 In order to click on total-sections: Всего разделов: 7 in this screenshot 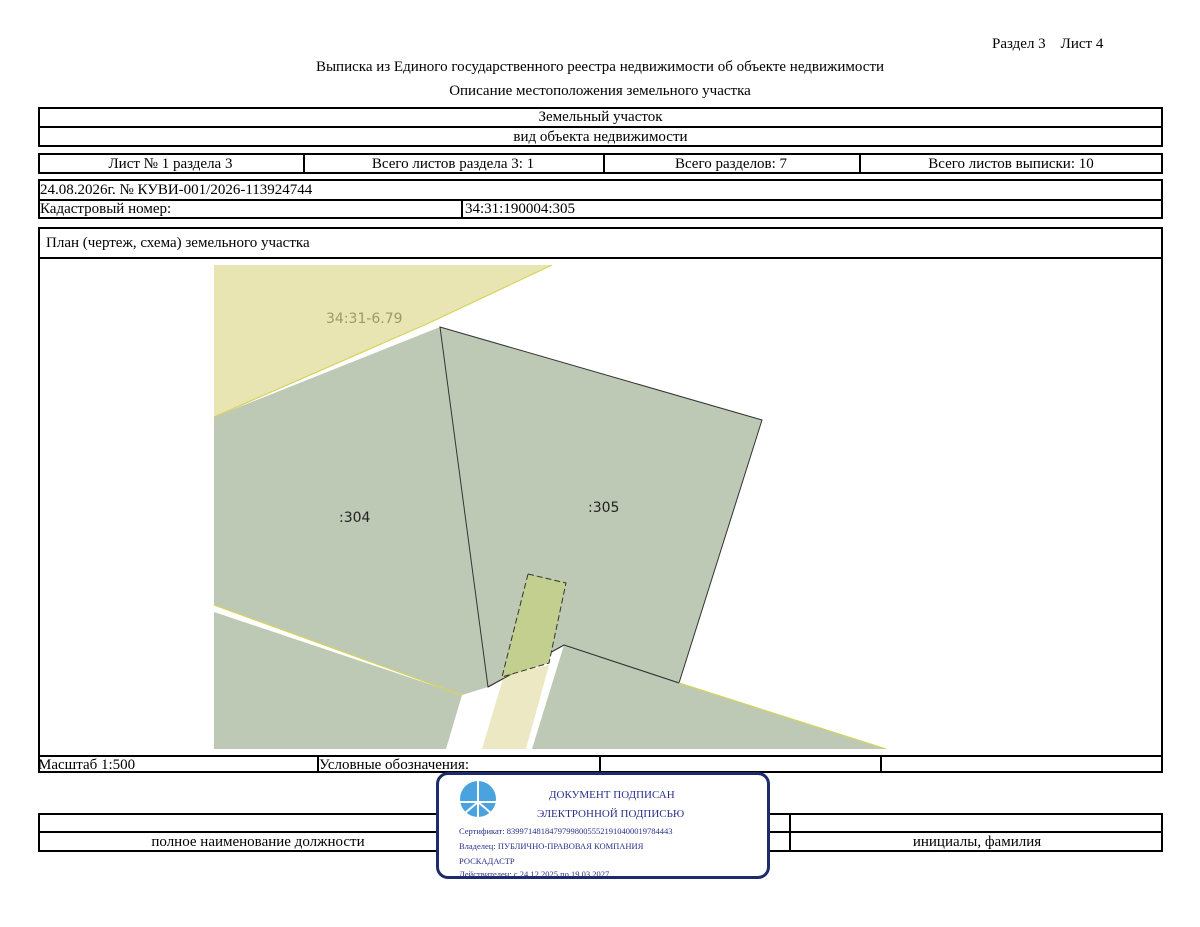, I will do `click(731, 163)`.